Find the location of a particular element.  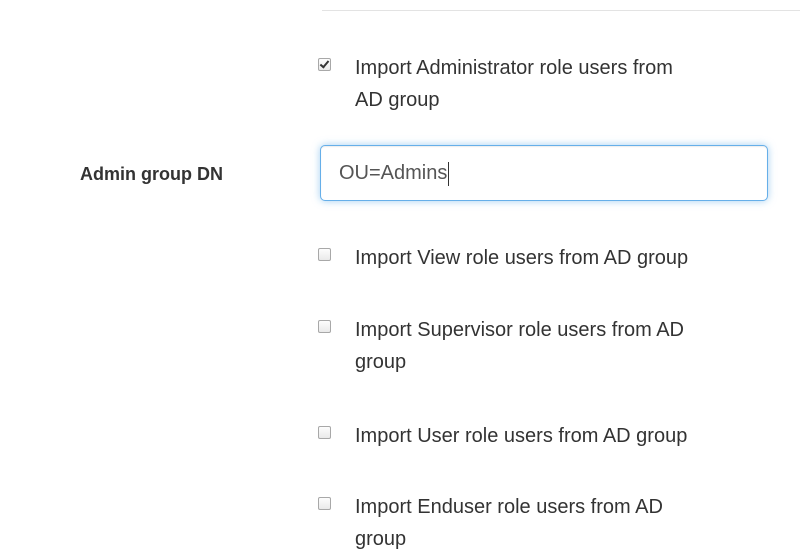

import-view-checkbox is located at coordinates (324, 254).